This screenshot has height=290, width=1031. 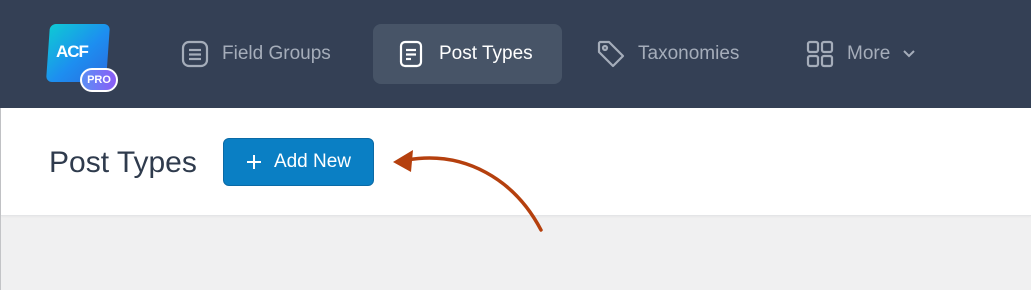 I want to click on logo-text: ACF, so click(x=72, y=51).